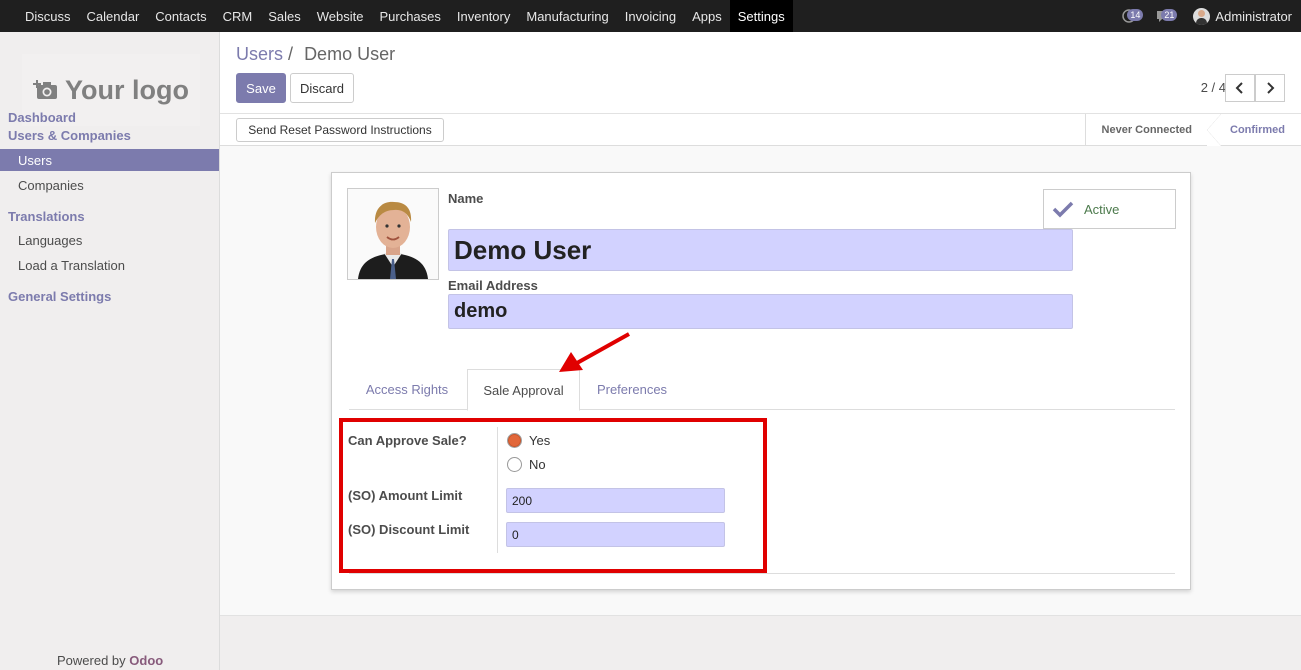 The height and width of the screenshot is (670, 1301). What do you see at coordinates (1253, 16) in the screenshot?
I see `user-name: Administrator` at bounding box center [1253, 16].